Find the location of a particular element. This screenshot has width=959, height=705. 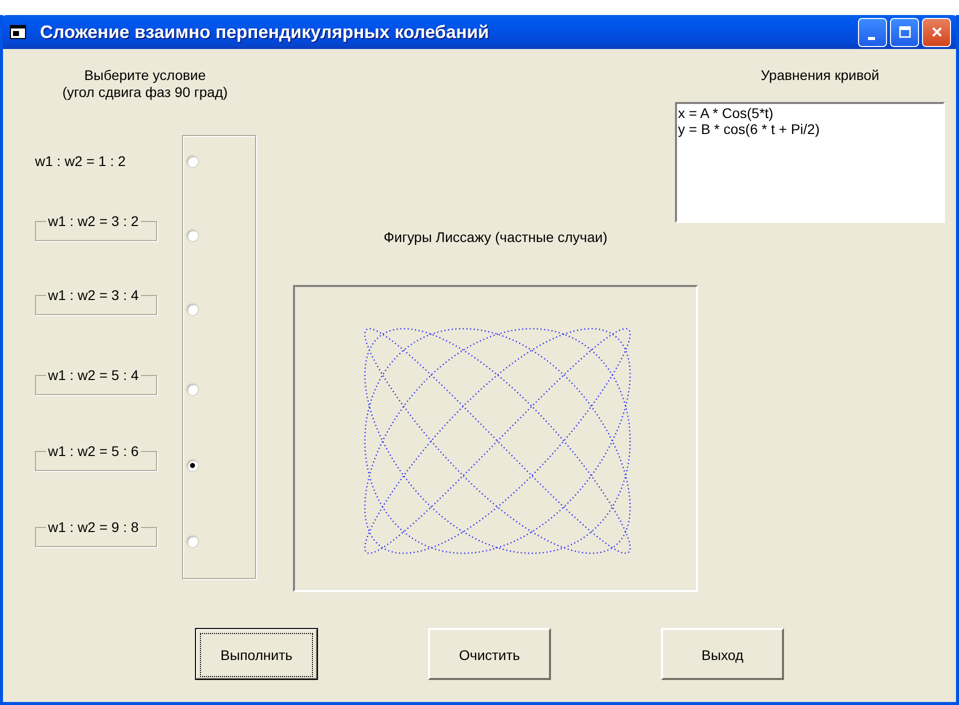

maximize-icon is located at coordinates (905, 32).